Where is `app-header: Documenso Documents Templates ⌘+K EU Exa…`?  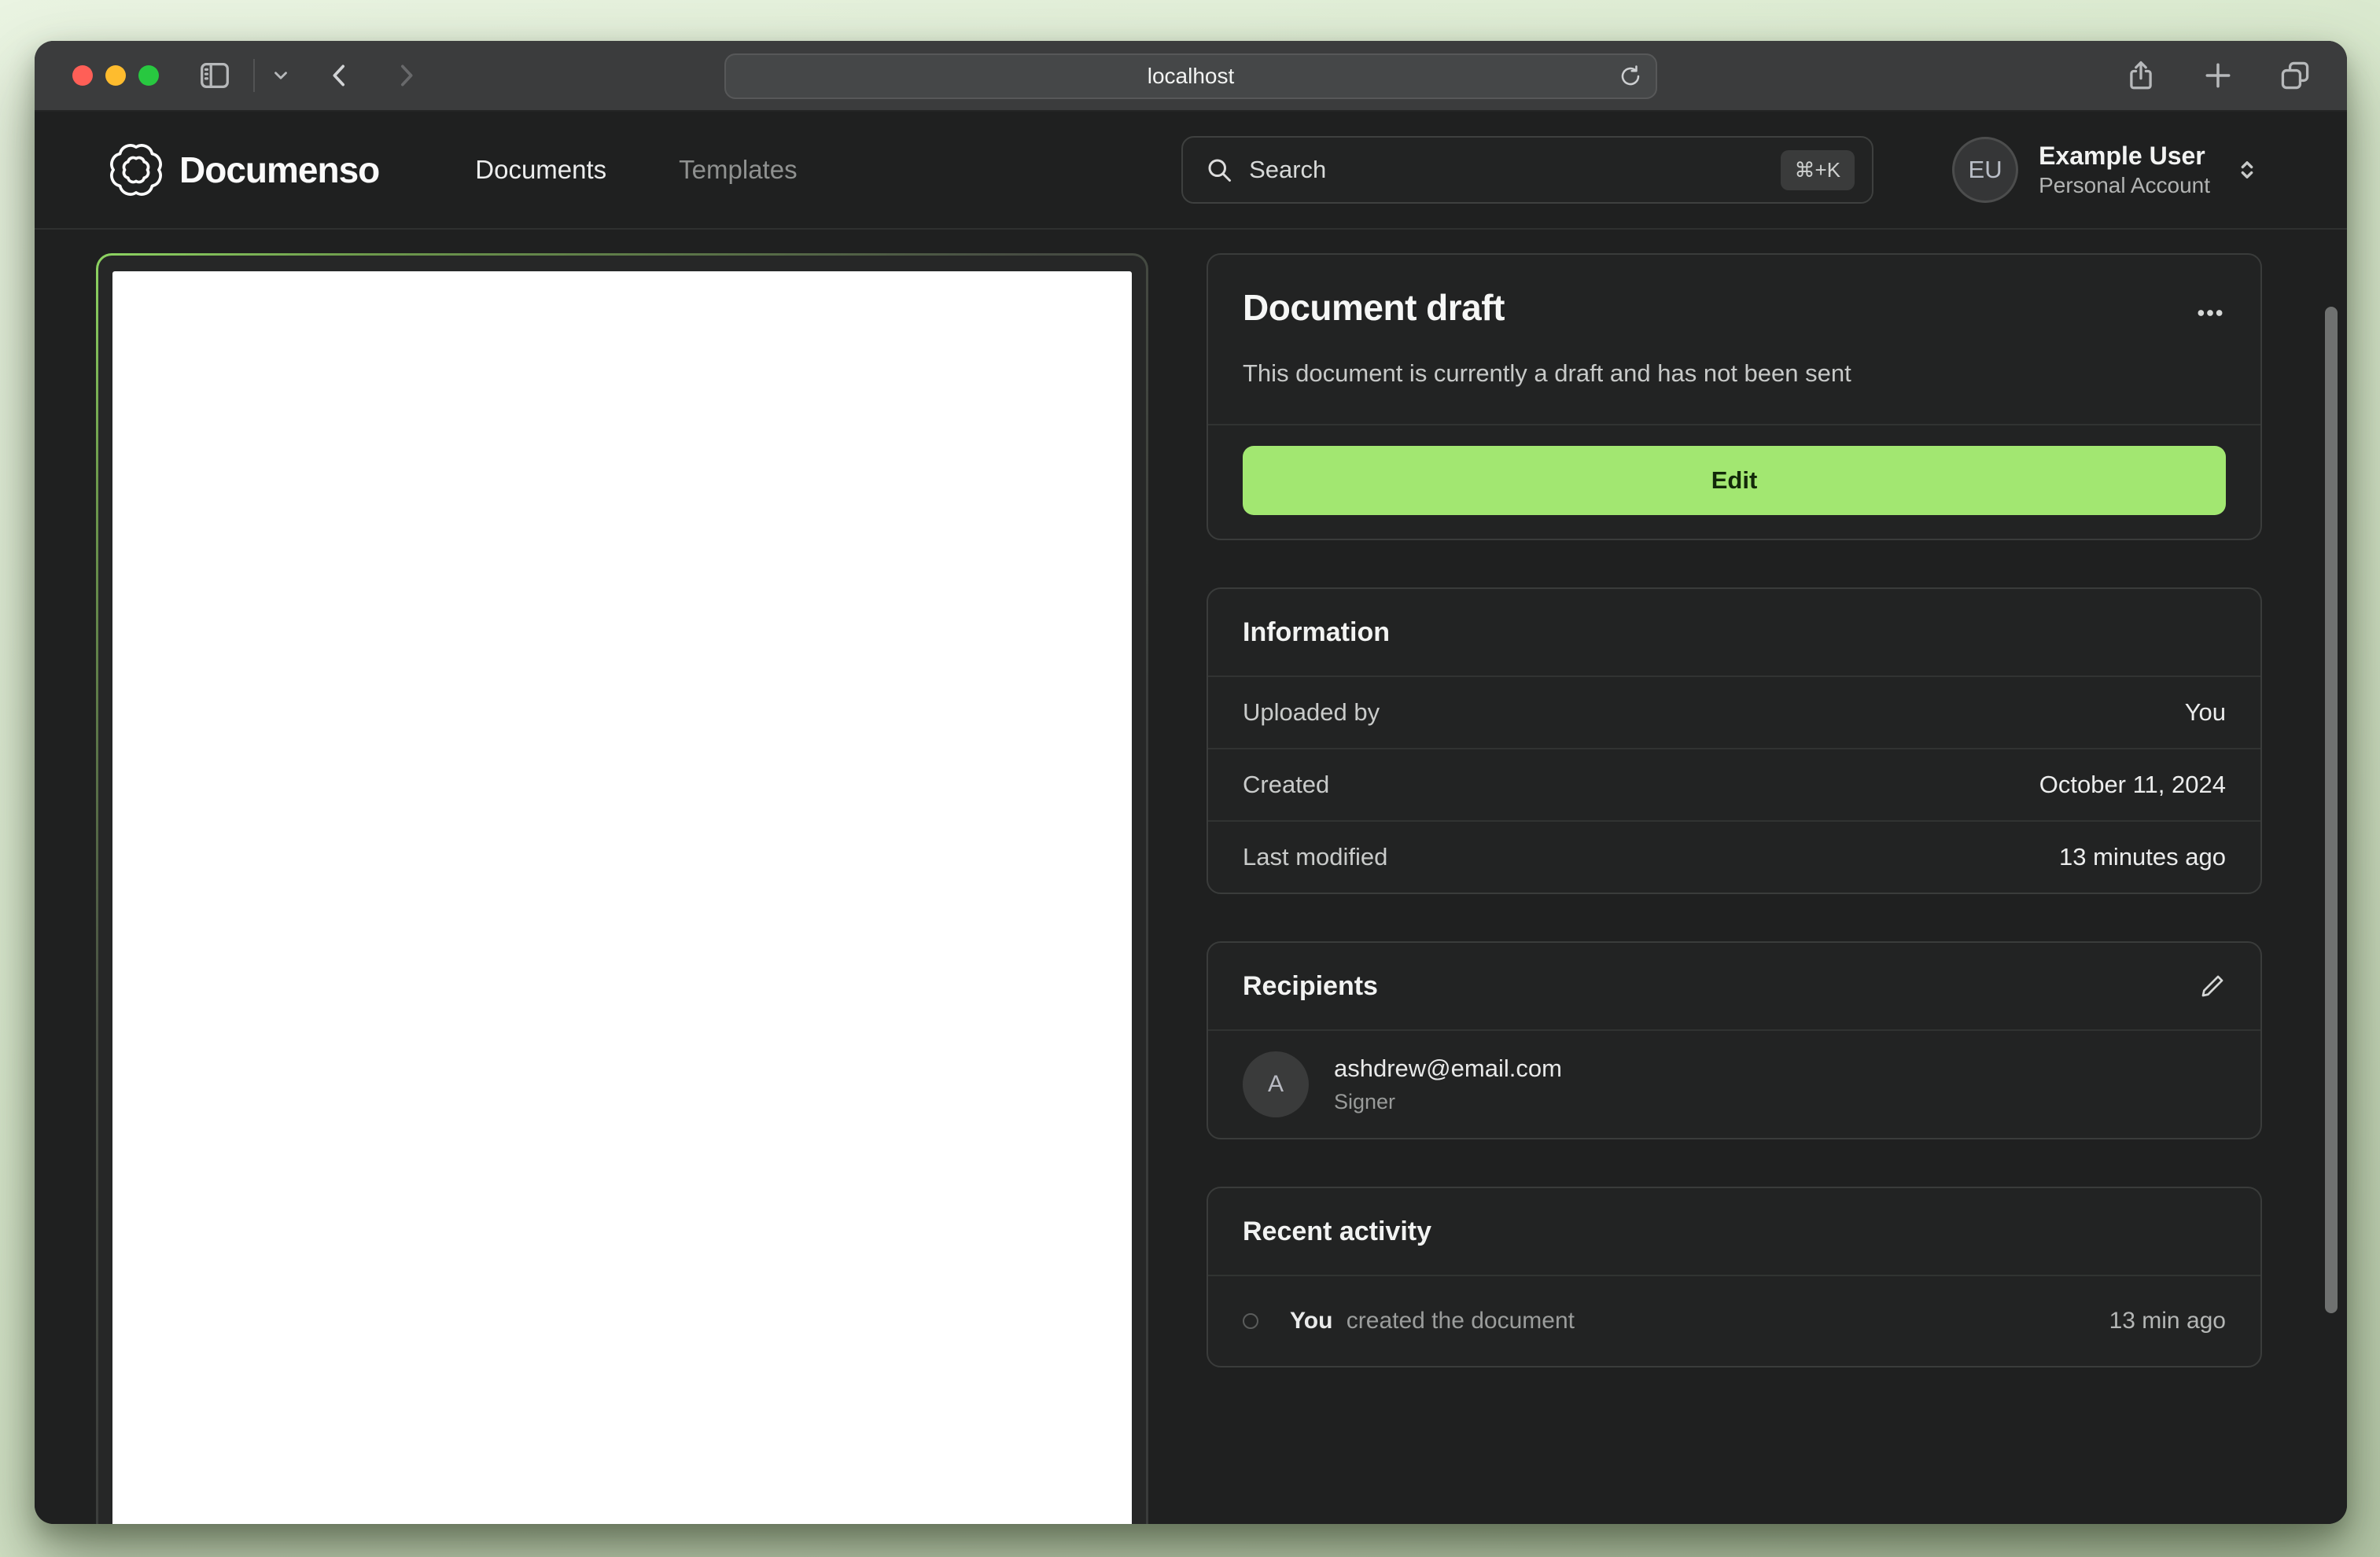
app-header: Documenso Documents Templates ⌘+K EU Exa… is located at coordinates (1191, 171).